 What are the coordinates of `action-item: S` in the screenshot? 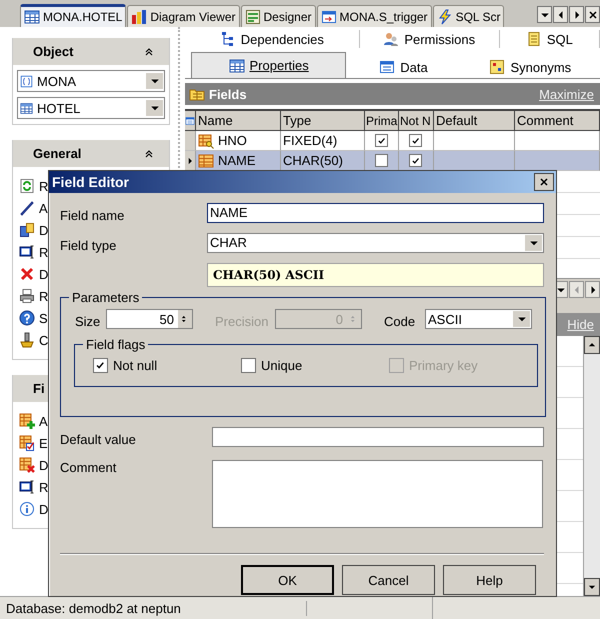 It's located at (33, 318).